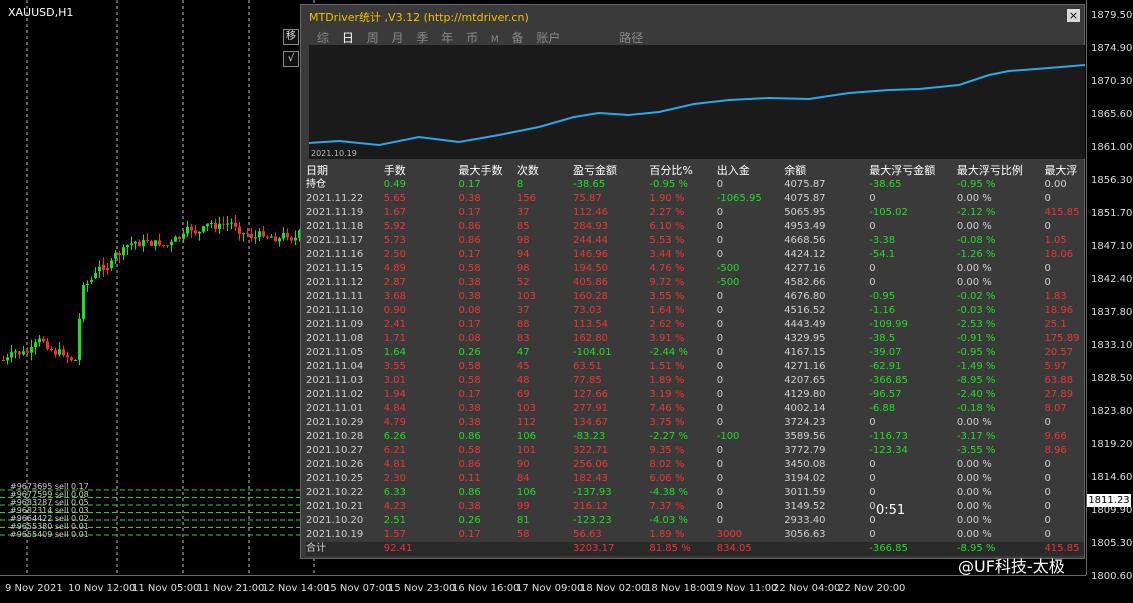 This screenshot has width=1133, height=603. What do you see at coordinates (316, 184) in the screenshot?
I see `table-cell: 持仓` at bounding box center [316, 184].